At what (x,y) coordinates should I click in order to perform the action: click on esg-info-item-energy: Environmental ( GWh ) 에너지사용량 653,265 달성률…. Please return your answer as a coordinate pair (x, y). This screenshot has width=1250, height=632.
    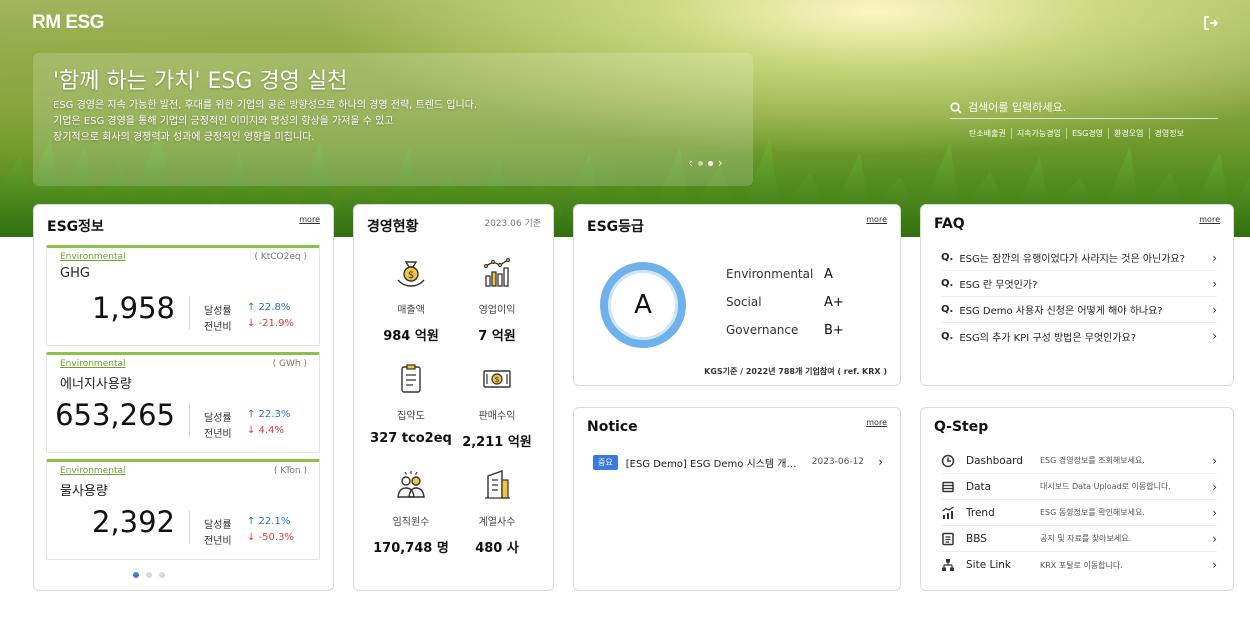
    Looking at the image, I should click on (183, 402).